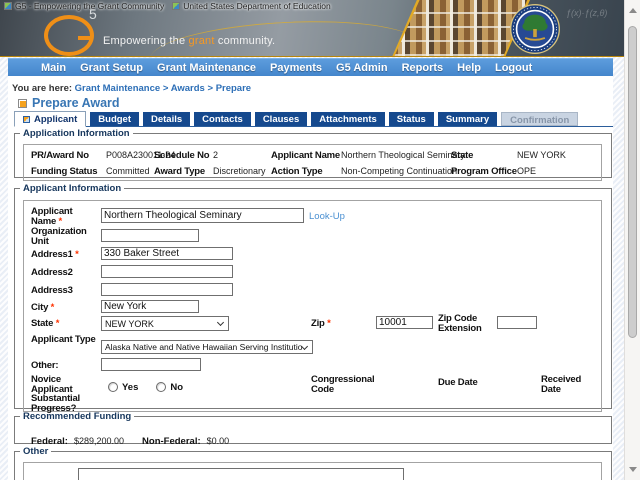 The height and width of the screenshot is (480, 640). I want to click on applicant-type-label: Applicant Type, so click(63, 339).